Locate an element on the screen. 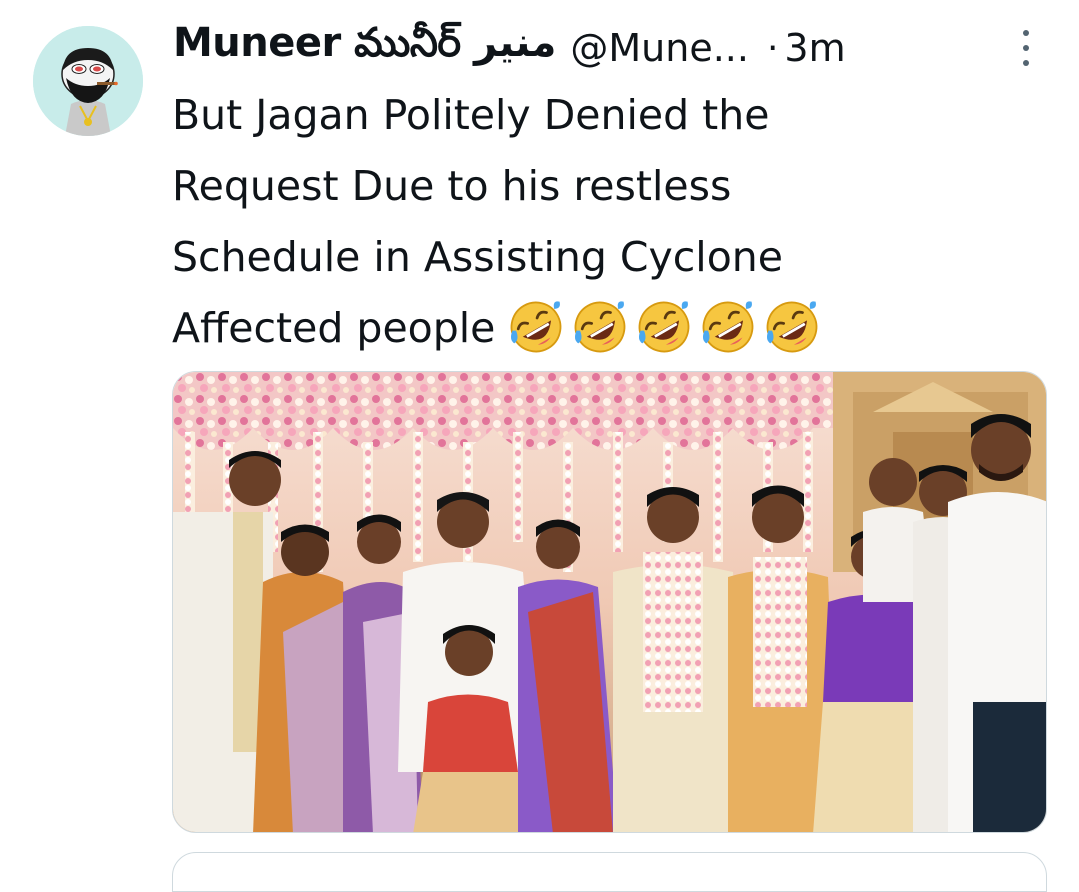  tweet-text-line-3: Schedule in Assisting Cyclone is located at coordinates (477, 257).